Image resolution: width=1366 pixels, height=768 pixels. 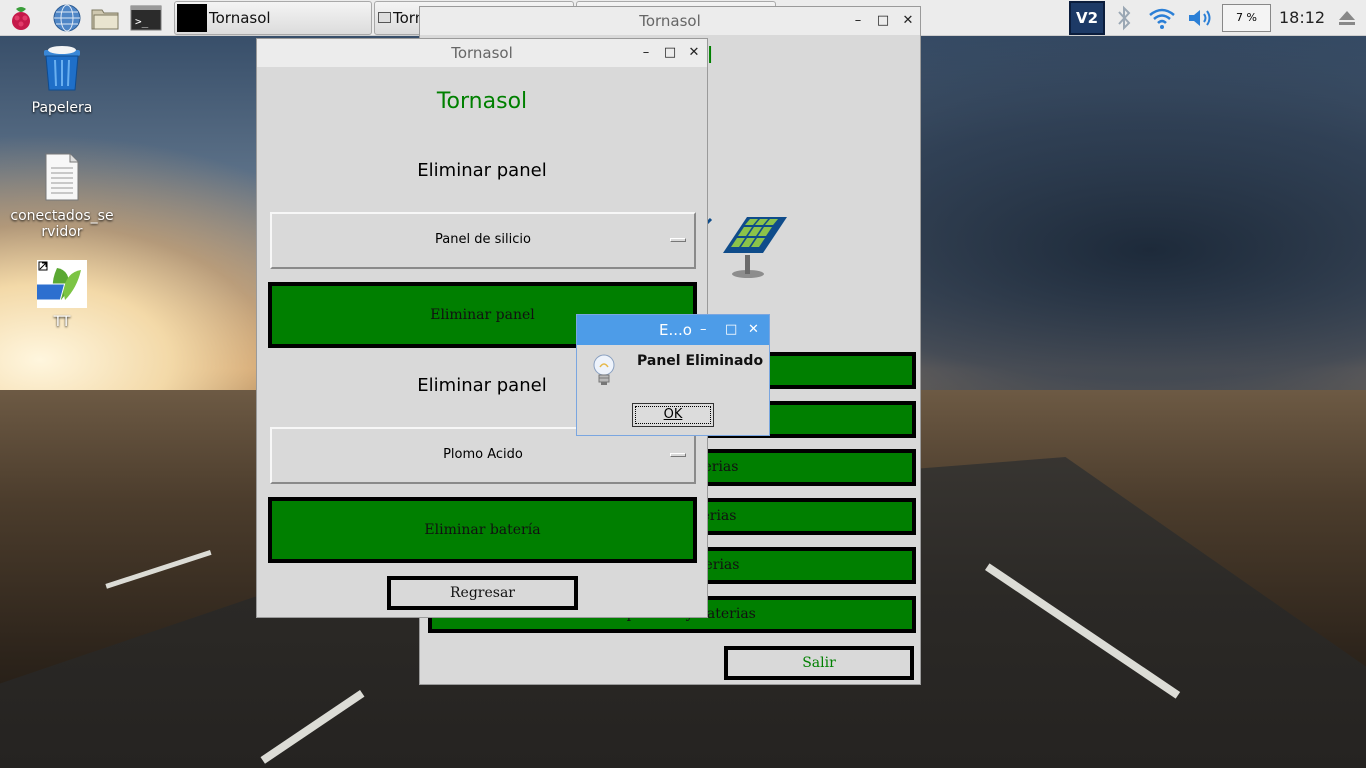 What do you see at coordinates (1087, 18) in the screenshot?
I see `vnc-icon: V2` at bounding box center [1087, 18].